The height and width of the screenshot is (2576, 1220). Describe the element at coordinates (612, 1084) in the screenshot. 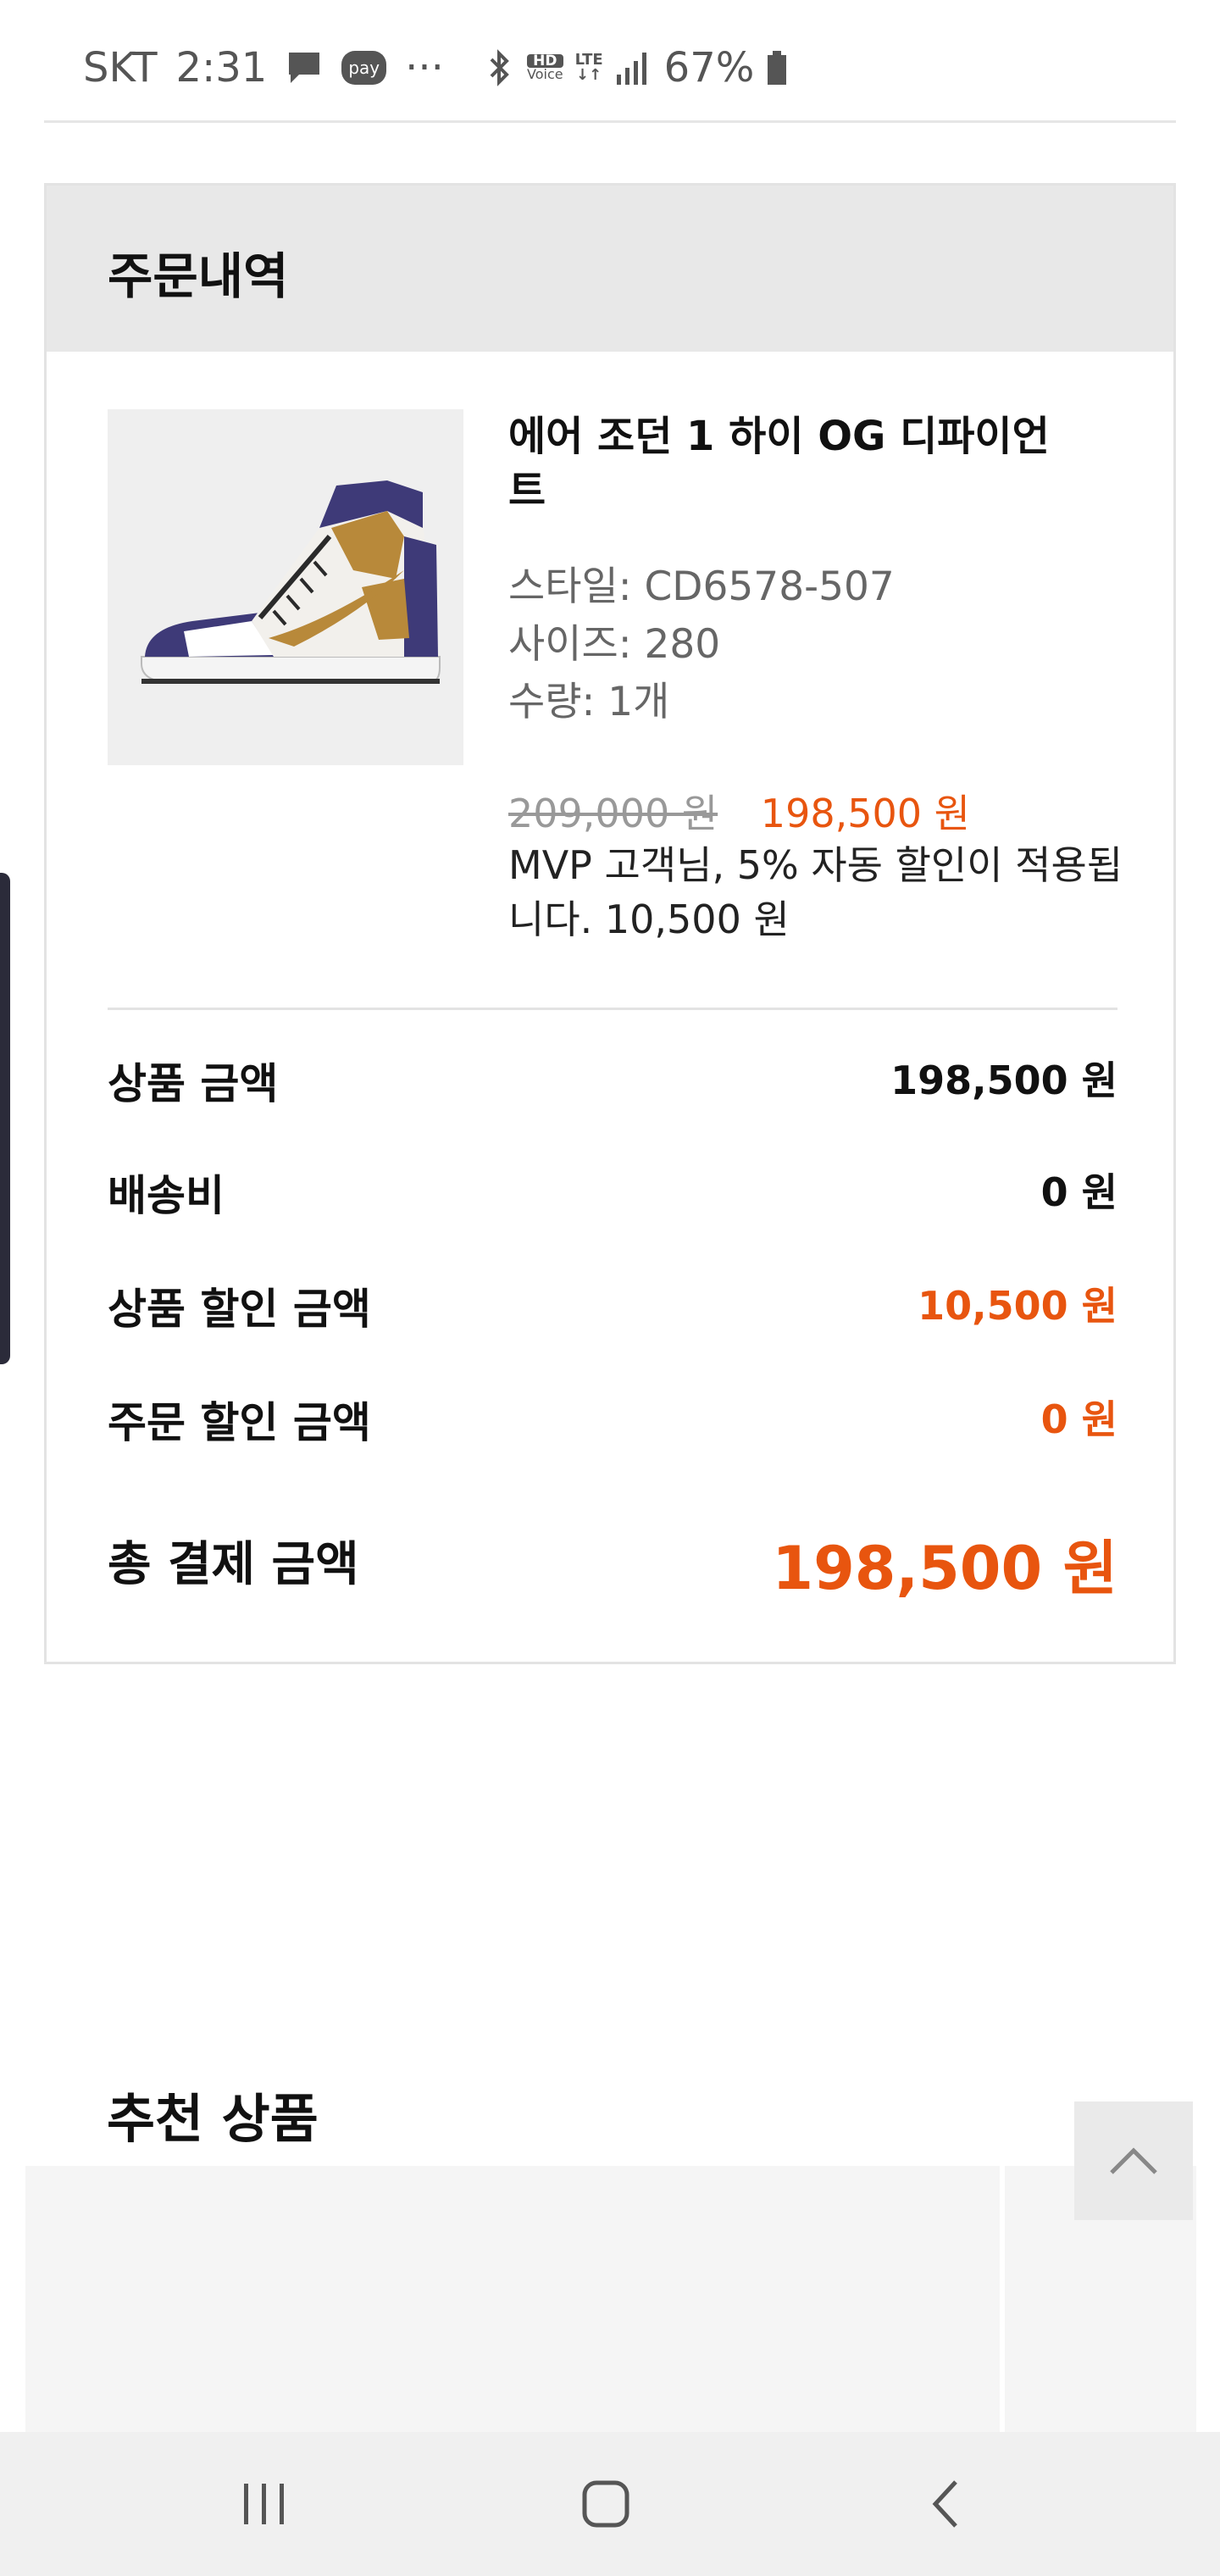

I see `summary-row-product-amount: 상품 금액 198,500 원` at that location.